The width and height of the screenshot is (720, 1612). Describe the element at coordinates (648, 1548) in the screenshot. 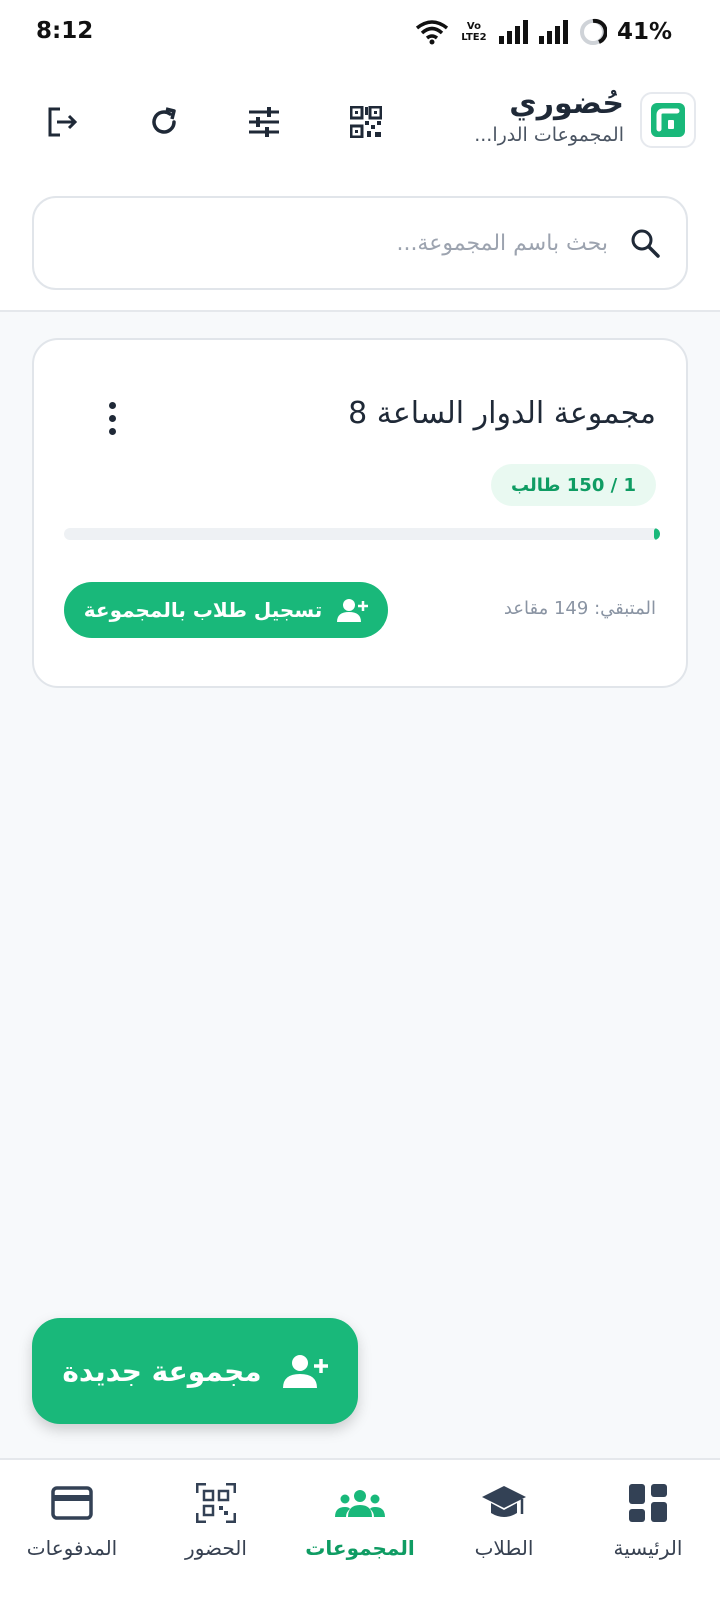

I see `nav-label-home: الرئيسية` at that location.